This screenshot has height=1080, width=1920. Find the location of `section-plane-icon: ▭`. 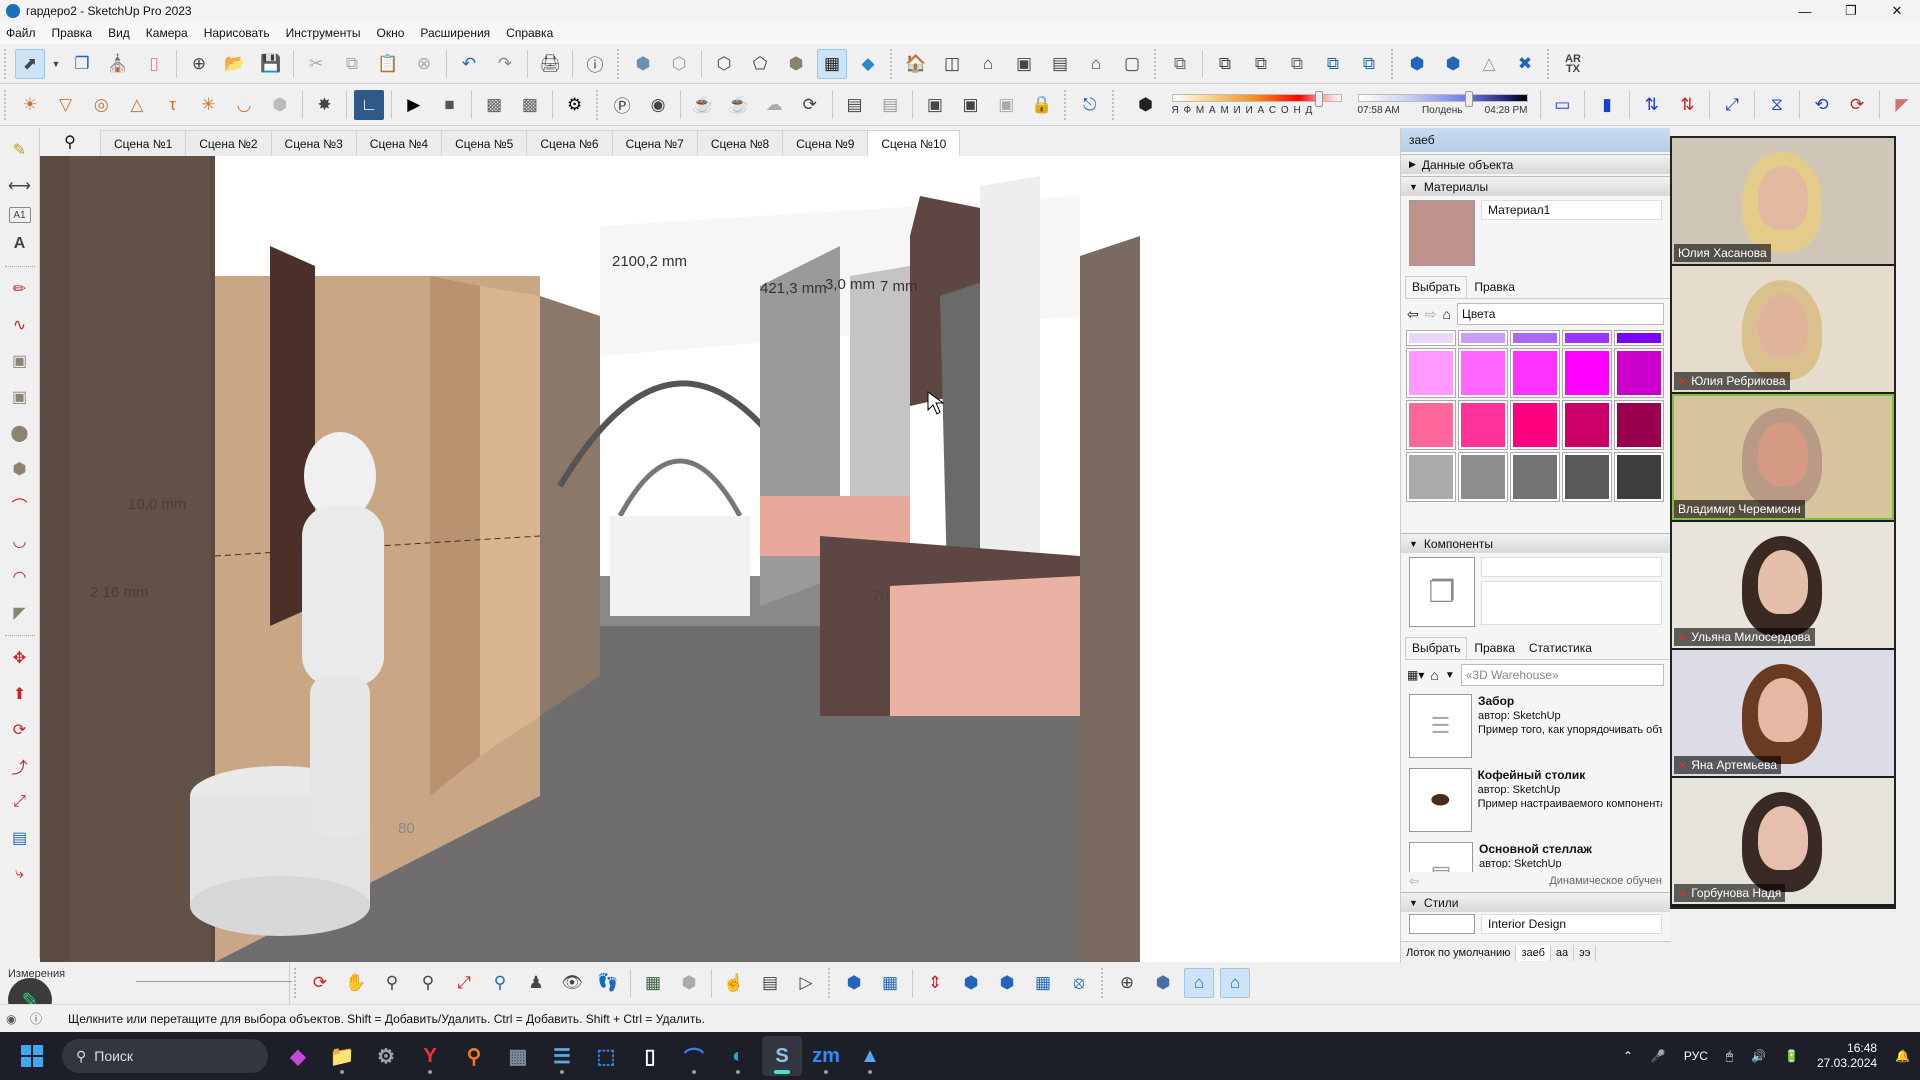

section-plane-icon: ▭ is located at coordinates (1562, 105).